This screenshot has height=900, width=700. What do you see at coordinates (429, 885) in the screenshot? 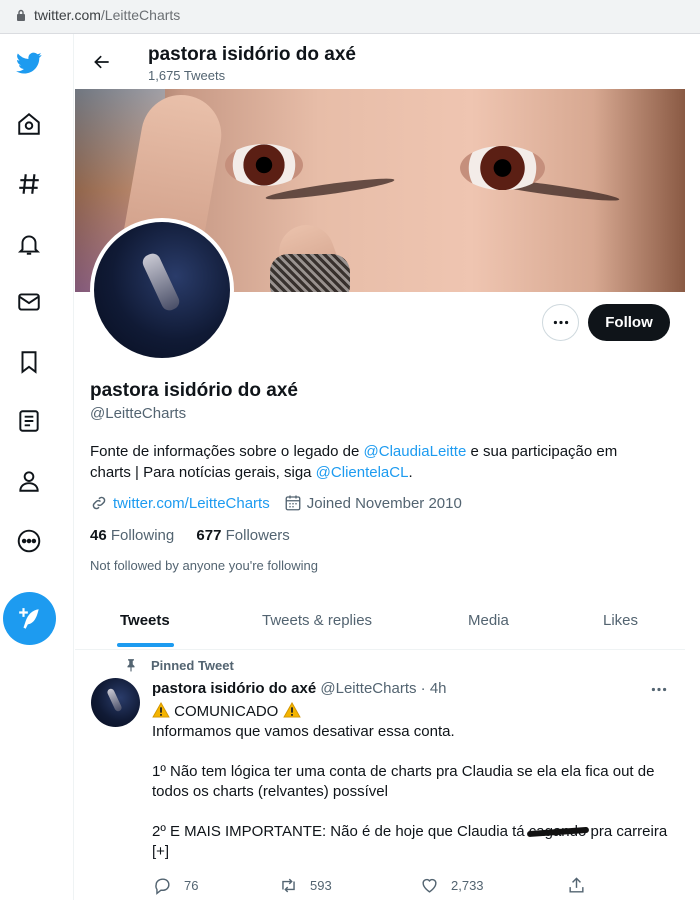
I see `like-heart-icon` at bounding box center [429, 885].